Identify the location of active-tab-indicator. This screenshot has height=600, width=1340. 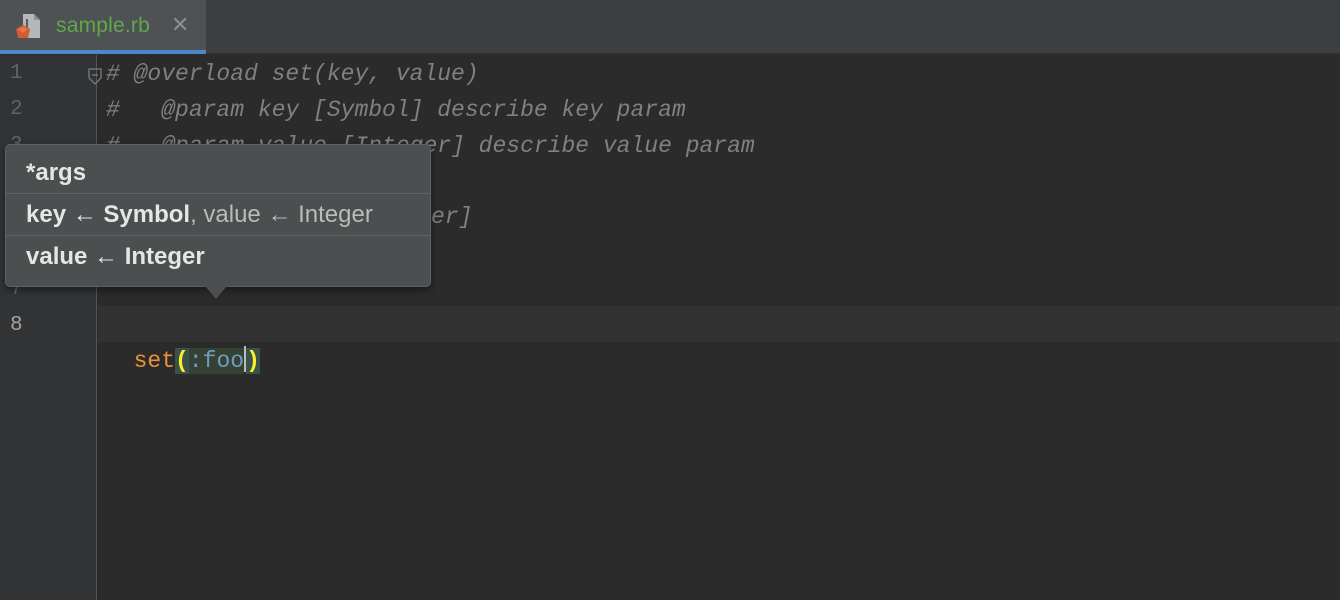
(103, 52).